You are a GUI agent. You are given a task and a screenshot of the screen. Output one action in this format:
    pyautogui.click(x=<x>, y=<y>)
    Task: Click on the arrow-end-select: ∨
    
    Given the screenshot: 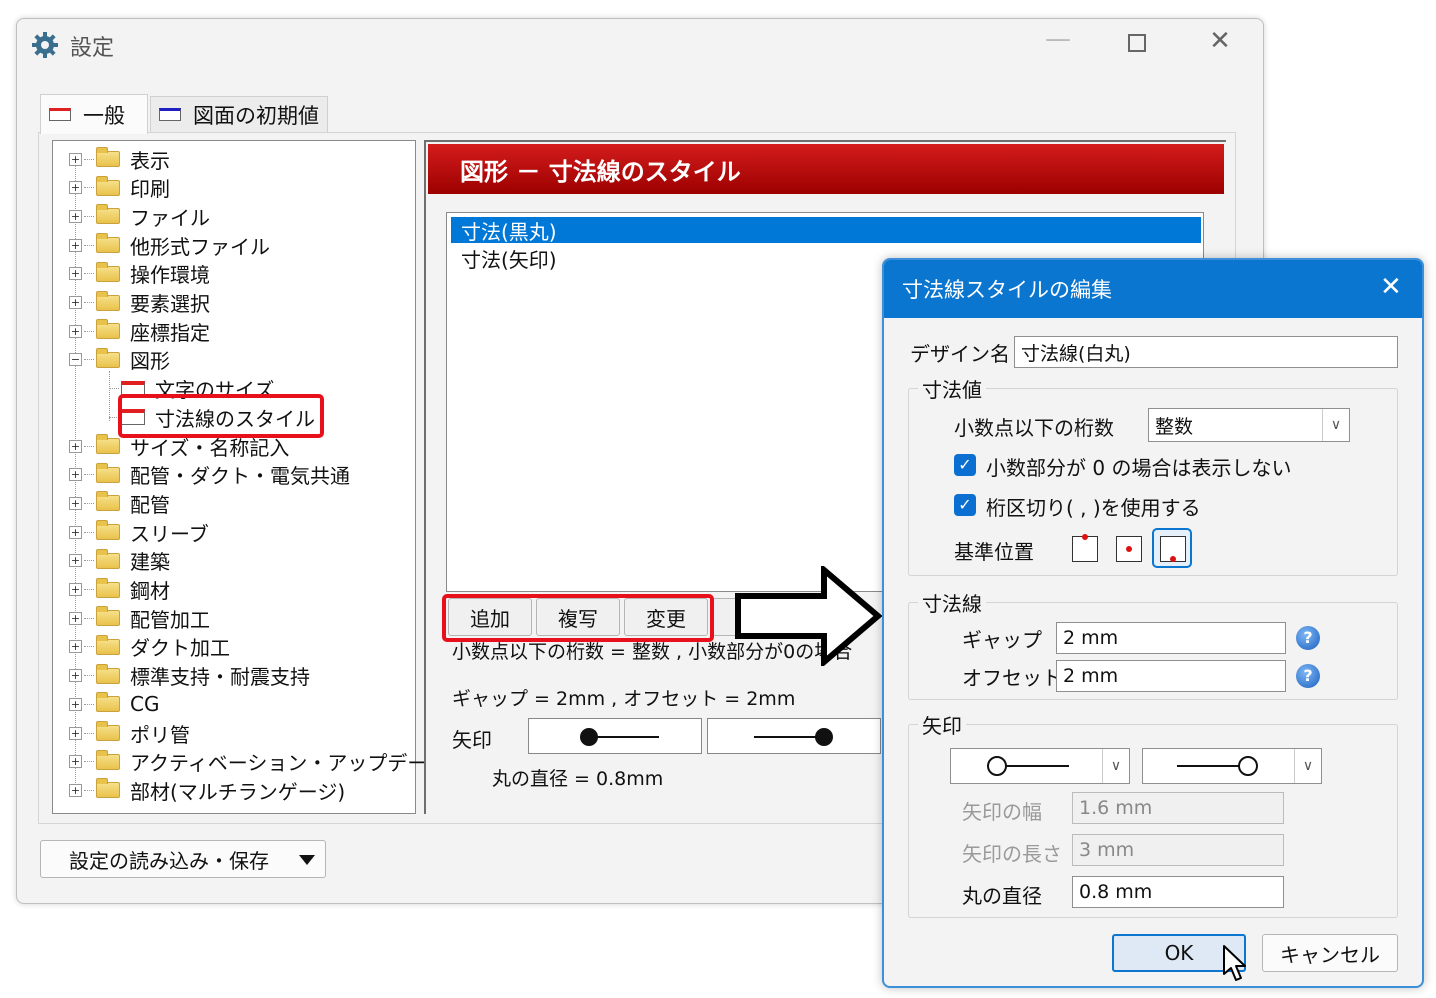 What is the action you would take?
    pyautogui.click(x=1232, y=766)
    